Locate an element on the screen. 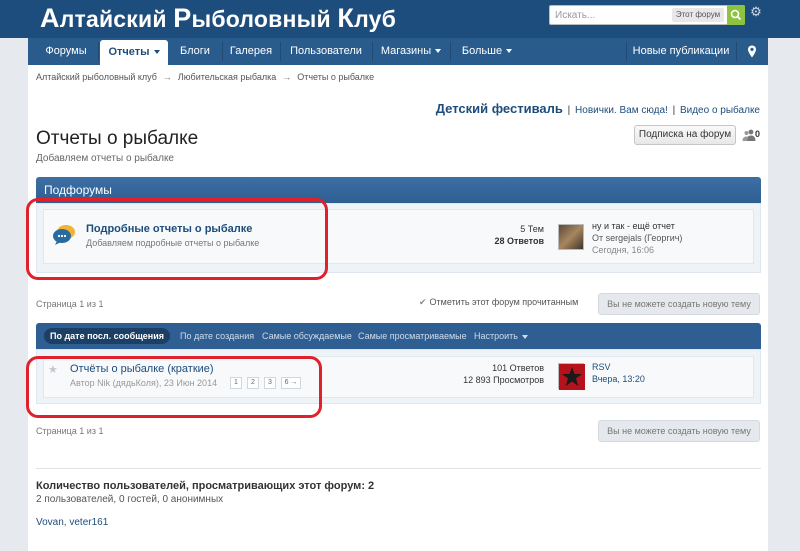 The width and height of the screenshot is (800, 551). search-input is located at coordinates (610, 15).